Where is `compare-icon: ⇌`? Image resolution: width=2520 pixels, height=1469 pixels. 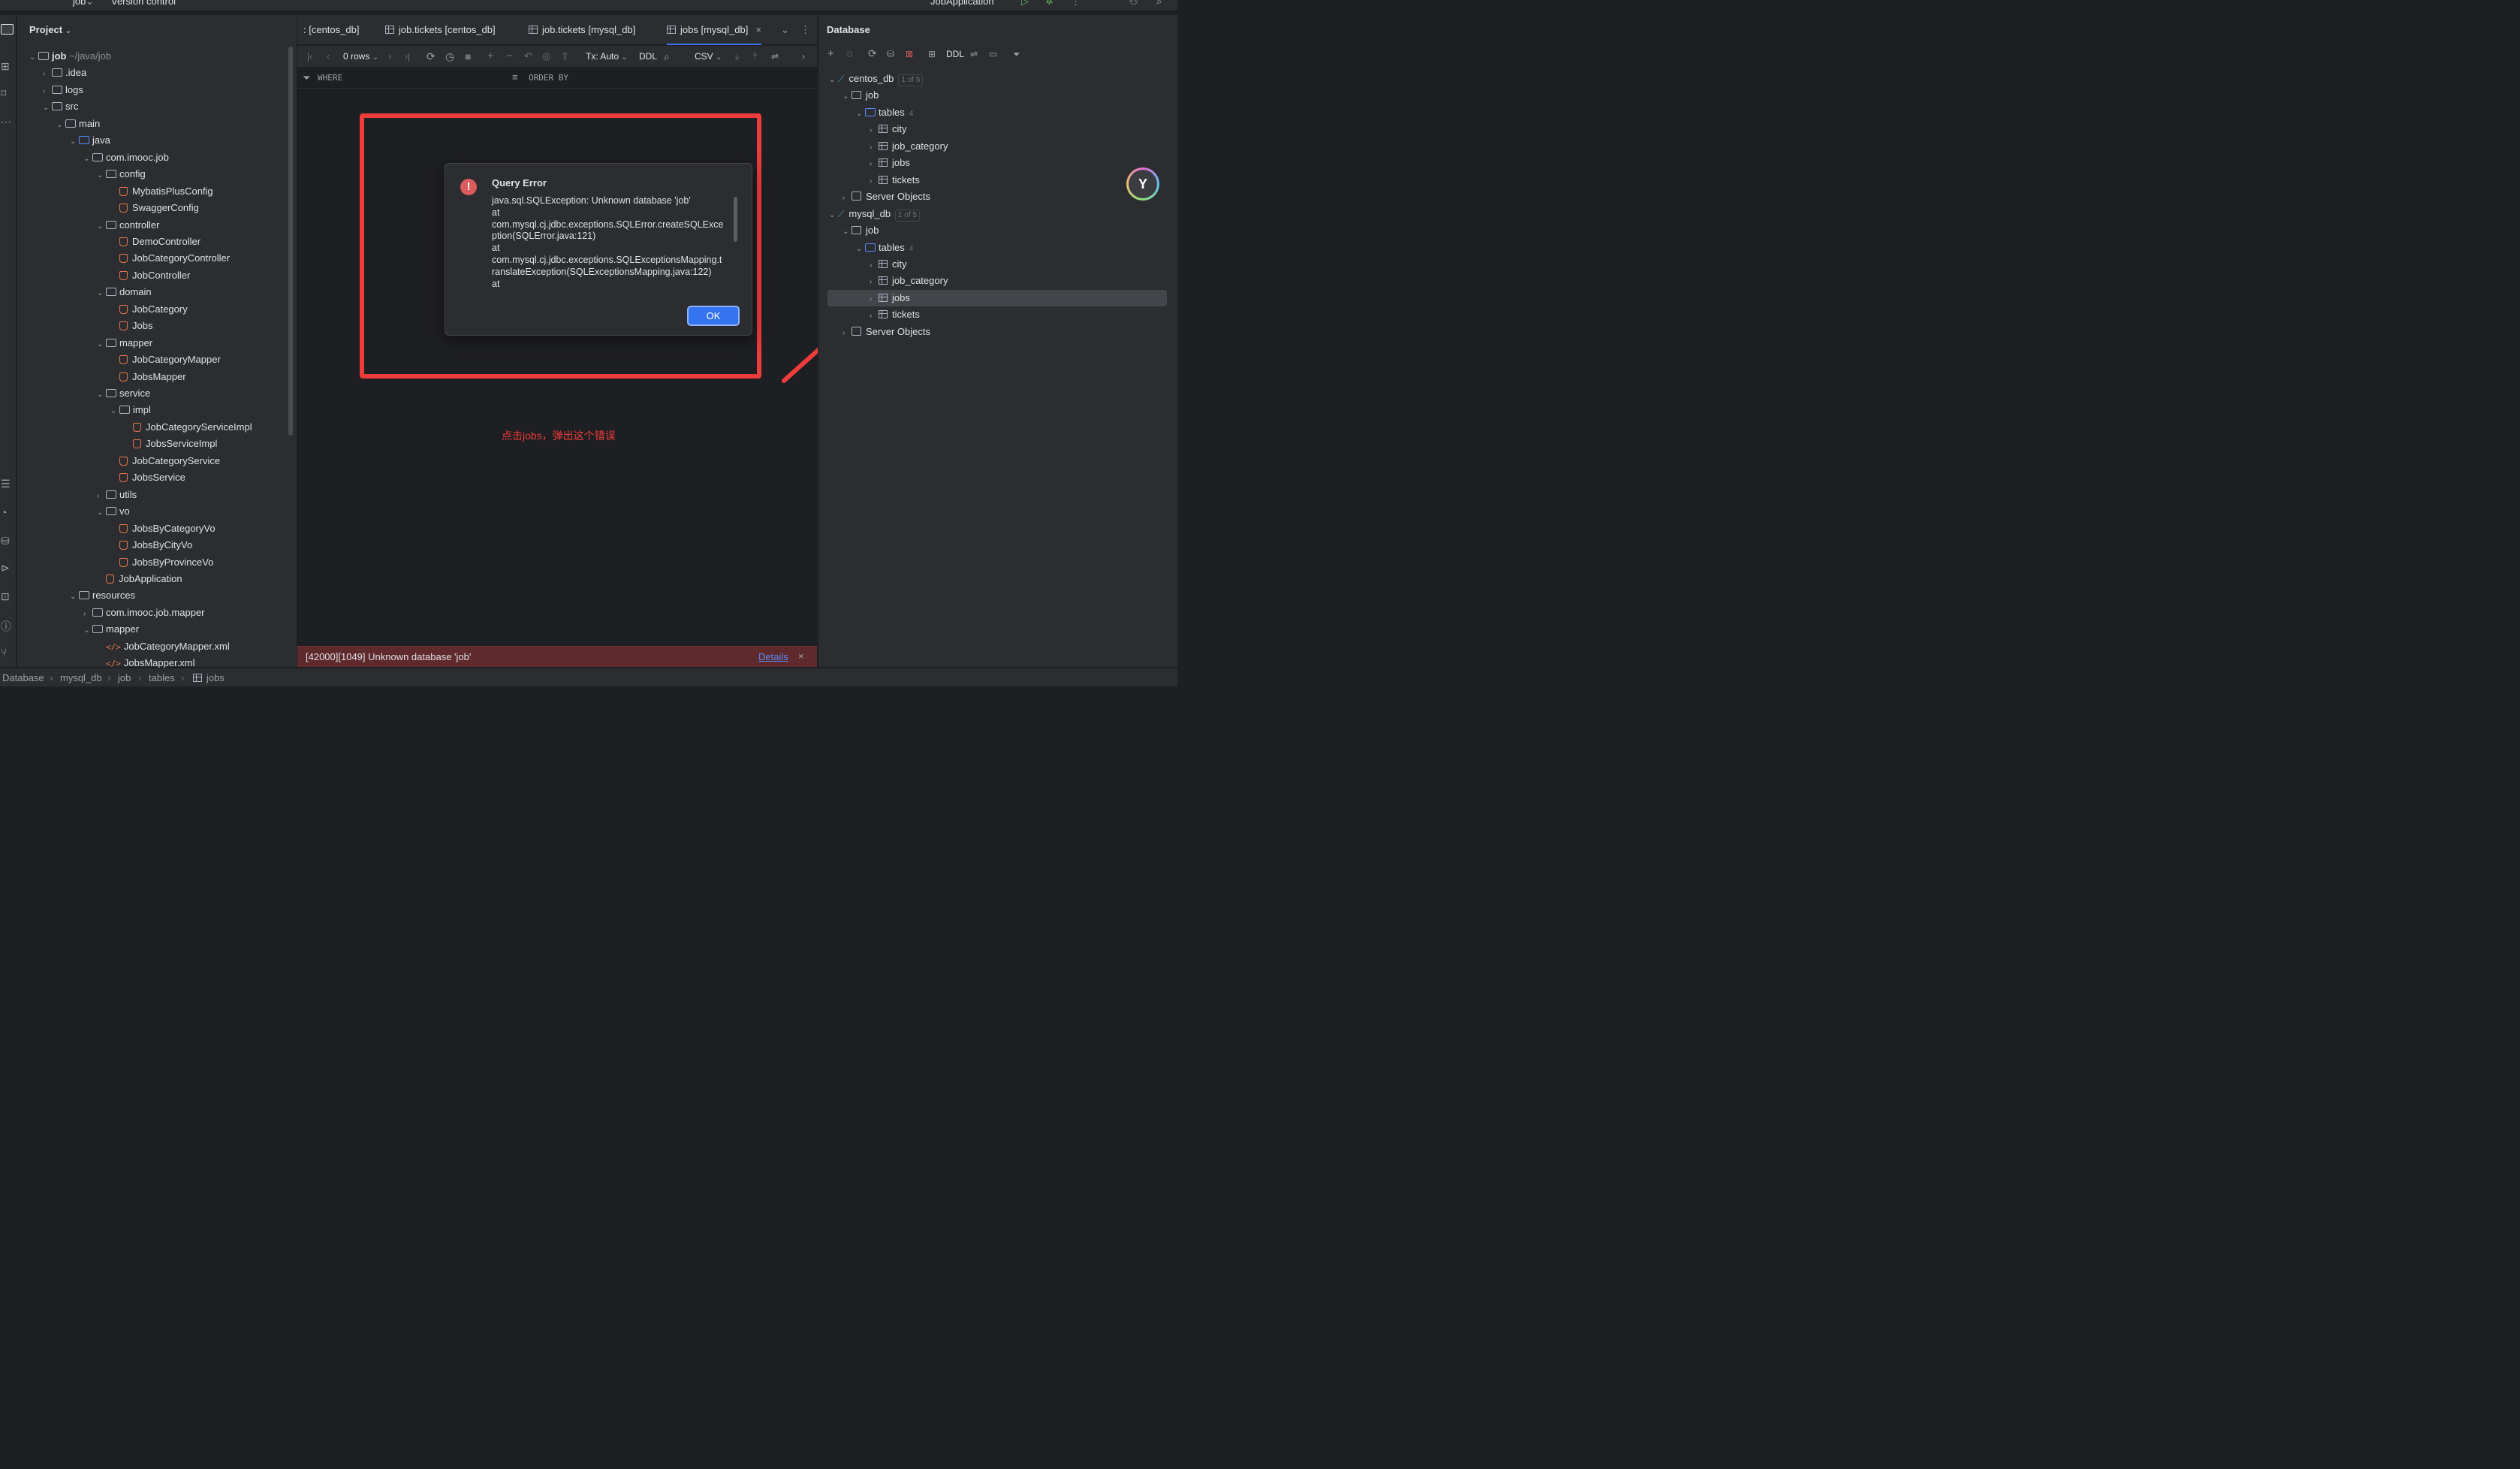
compare-icon: ⇌ is located at coordinates (974, 54).